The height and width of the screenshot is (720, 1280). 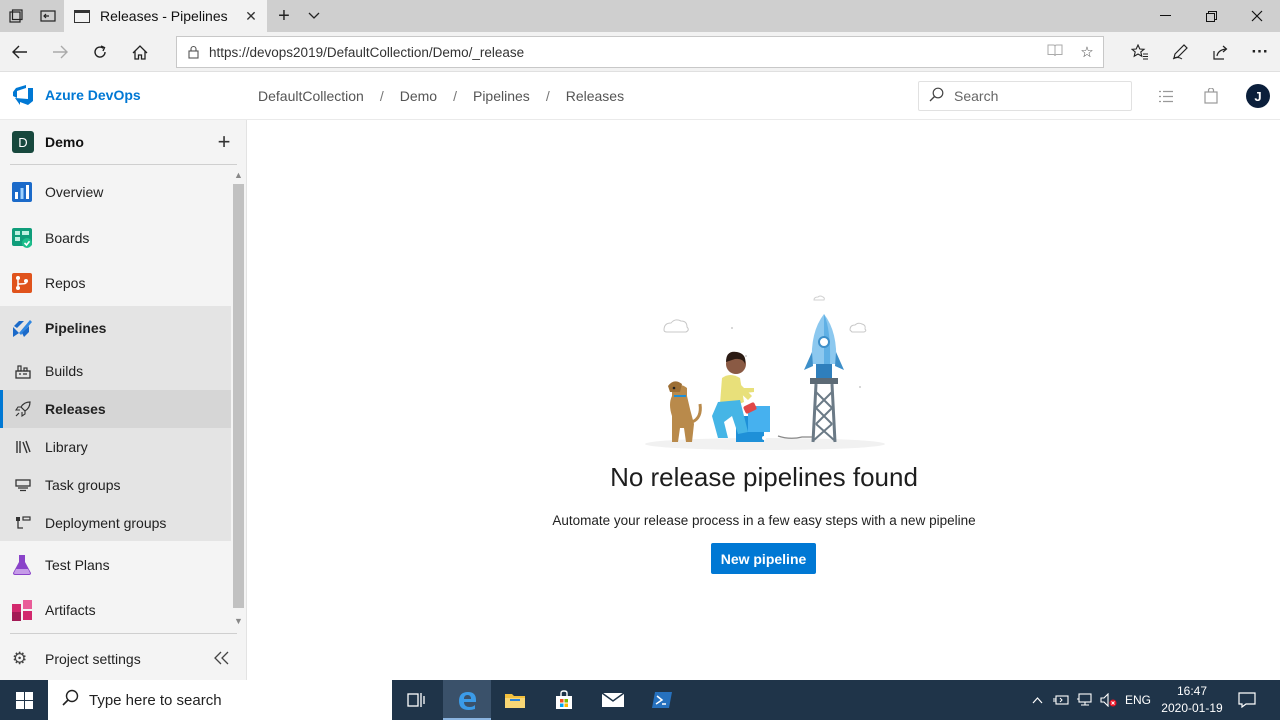 What do you see at coordinates (20, 52) in the screenshot?
I see `back-icon` at bounding box center [20, 52].